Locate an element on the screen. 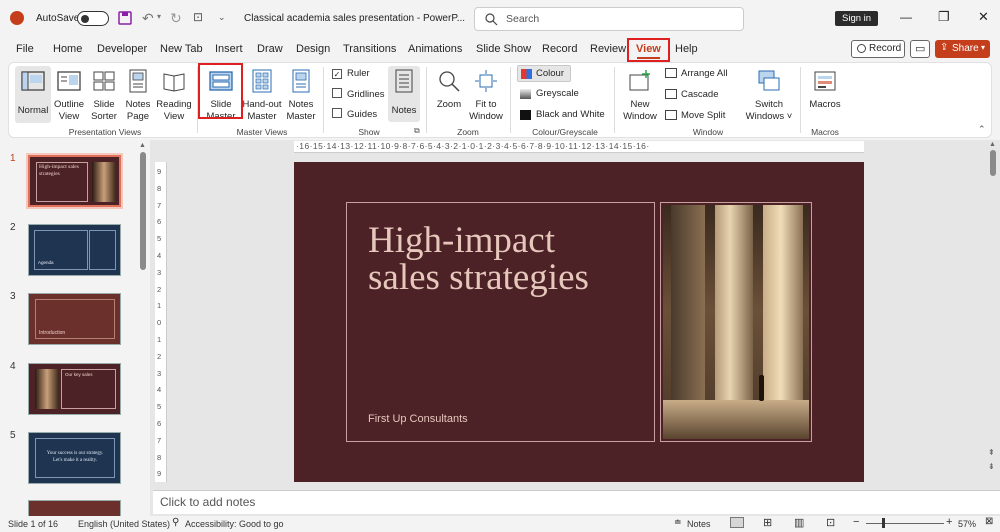  menu-draw: Draw is located at coordinates (270, 49).